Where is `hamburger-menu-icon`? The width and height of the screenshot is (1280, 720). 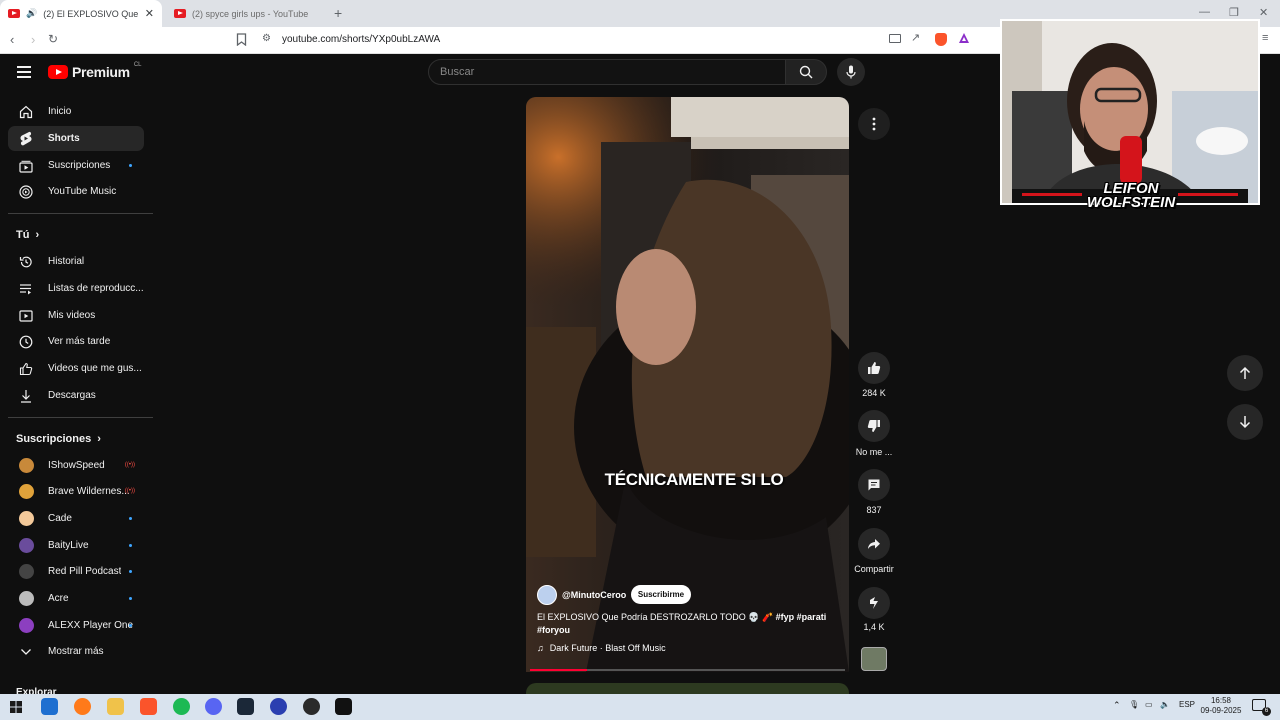 hamburger-menu-icon is located at coordinates (24, 73).